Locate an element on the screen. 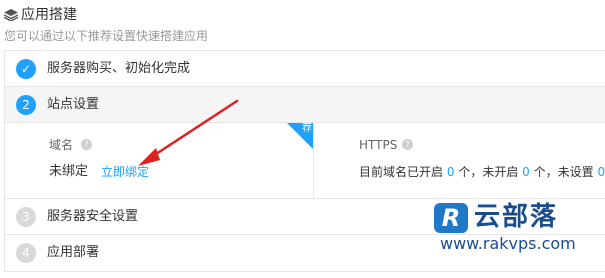 This screenshot has height=278, width=605. domain-label: 域名 is located at coordinates (61, 145).